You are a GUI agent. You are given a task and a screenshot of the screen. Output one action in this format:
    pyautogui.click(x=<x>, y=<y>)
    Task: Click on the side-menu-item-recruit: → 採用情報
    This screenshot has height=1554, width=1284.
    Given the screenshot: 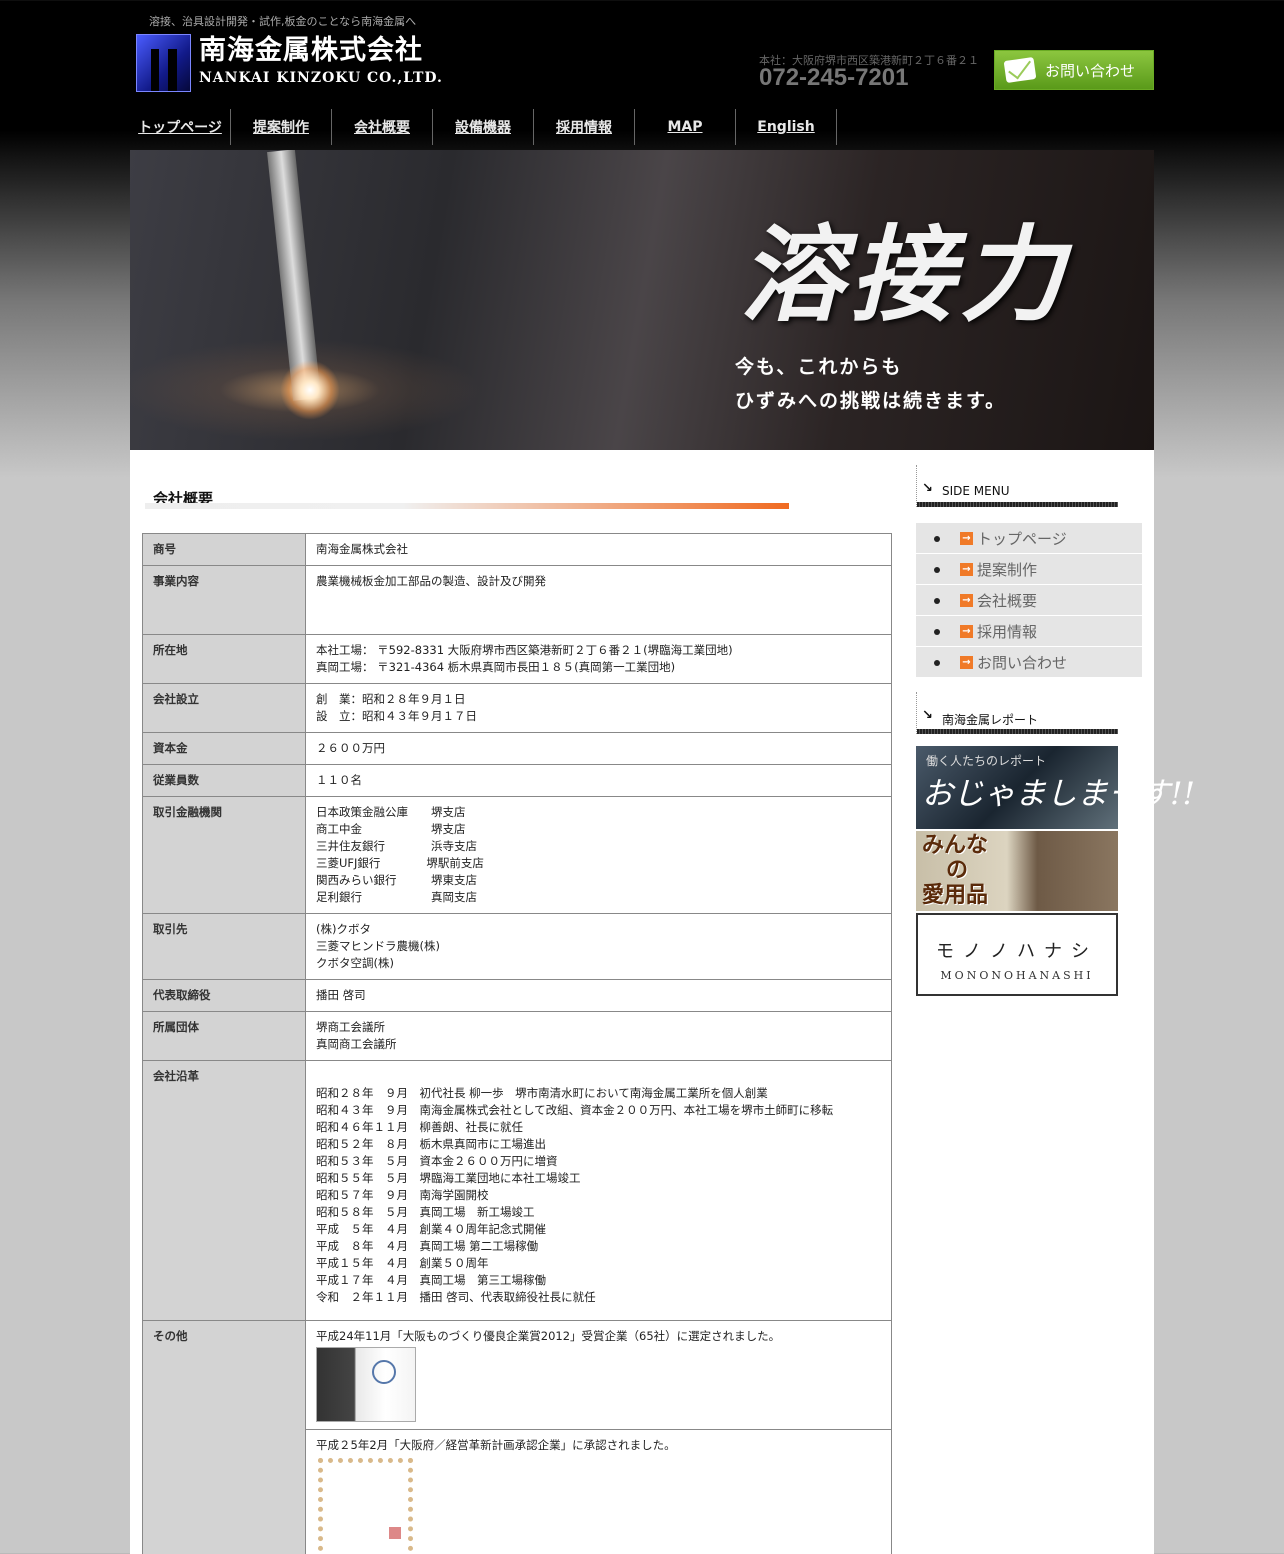 What is the action you would take?
    pyautogui.click(x=1029, y=631)
    